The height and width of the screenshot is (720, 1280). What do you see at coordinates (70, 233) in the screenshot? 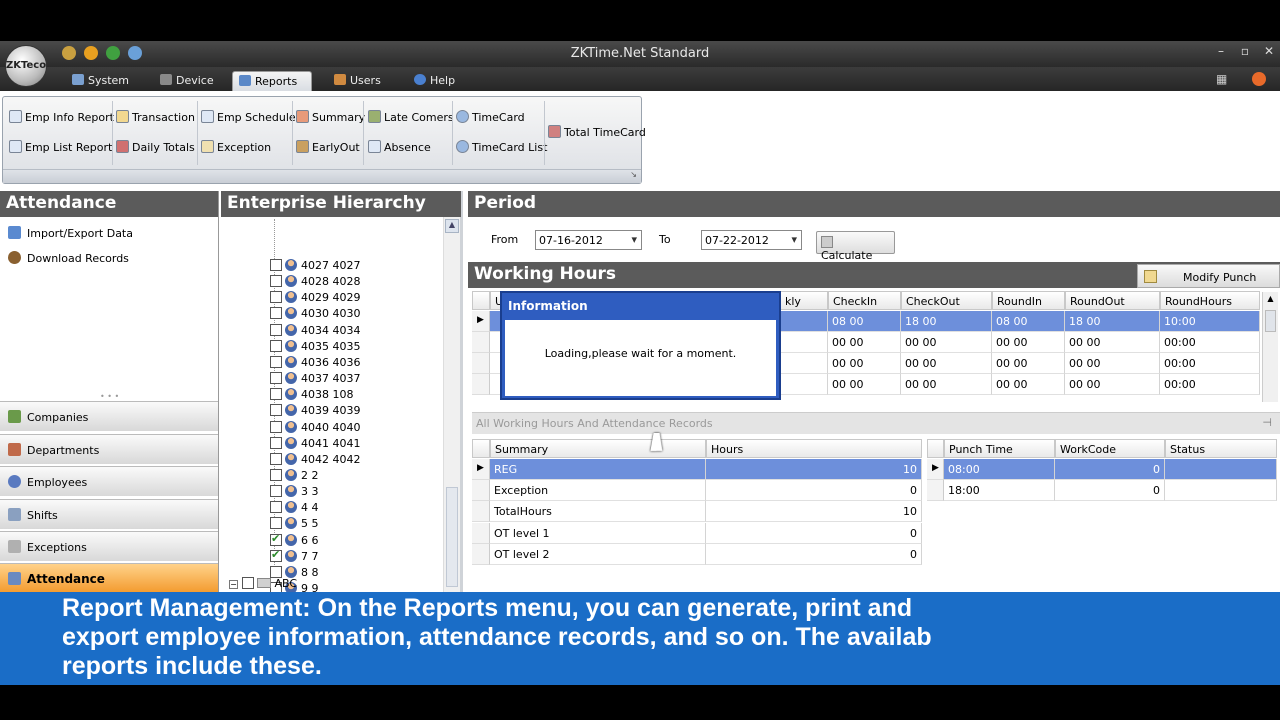
I see `import-export-data-link: Import/Export Data` at bounding box center [70, 233].